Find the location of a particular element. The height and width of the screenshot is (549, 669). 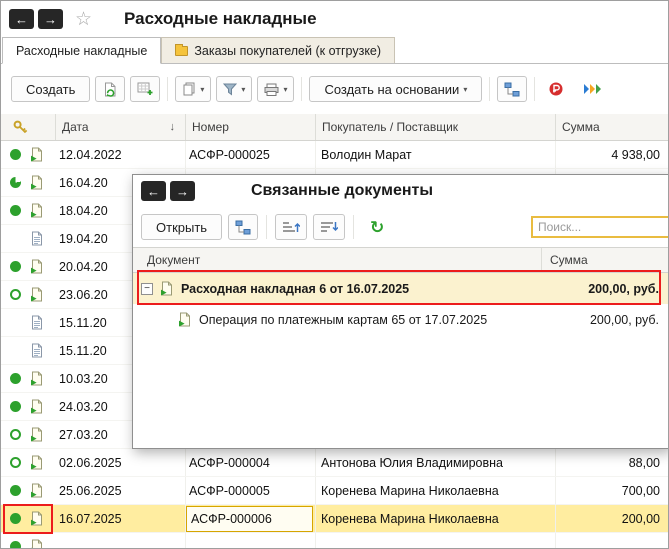

number-cell: АСФР-000006 is located at coordinates (251, 518).